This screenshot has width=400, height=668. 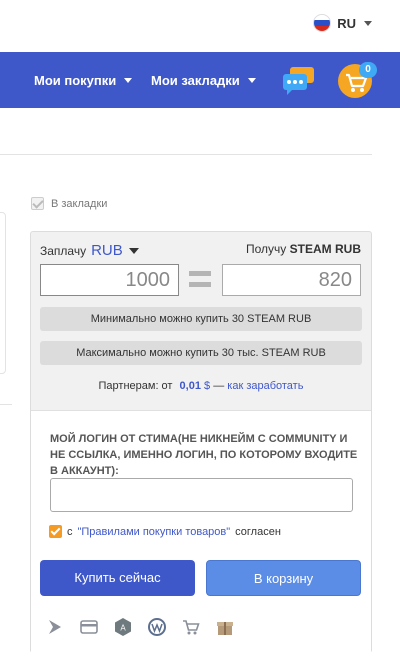 I want to click on how-to-earn-link: как заработать, so click(x=265, y=386).